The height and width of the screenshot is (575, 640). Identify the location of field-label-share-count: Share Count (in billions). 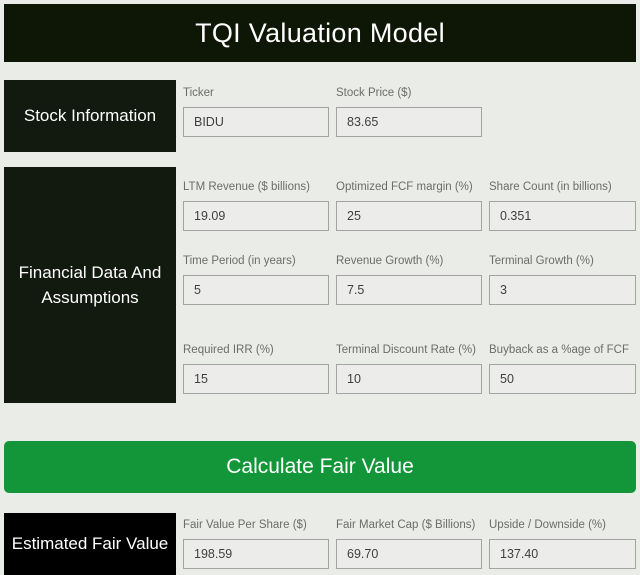
(550, 187).